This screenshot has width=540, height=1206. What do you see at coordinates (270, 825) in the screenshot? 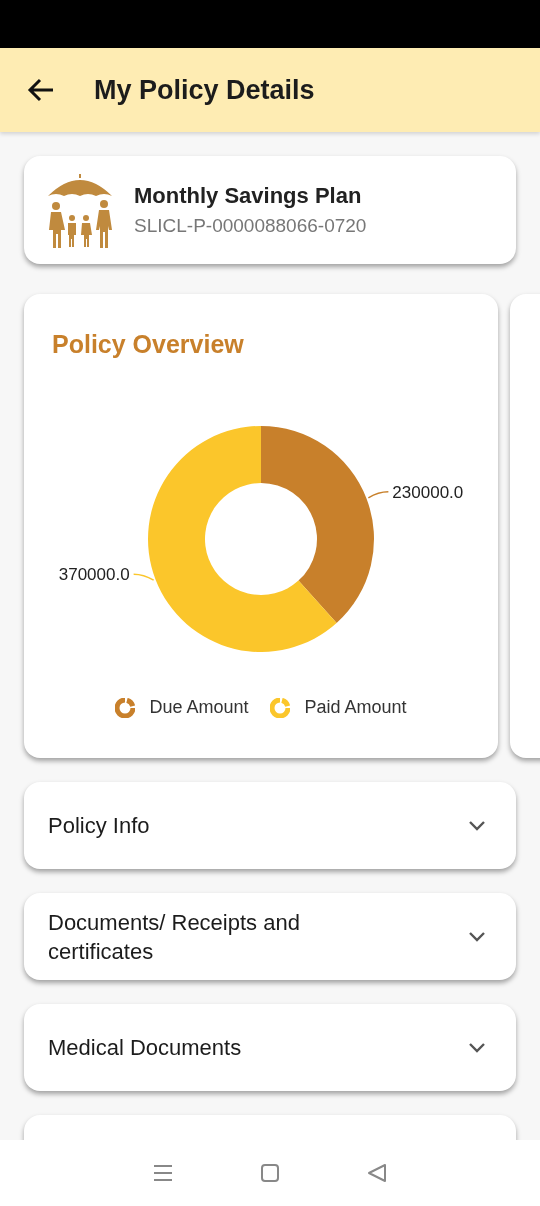
I see `accordion-item: Policy Info` at bounding box center [270, 825].